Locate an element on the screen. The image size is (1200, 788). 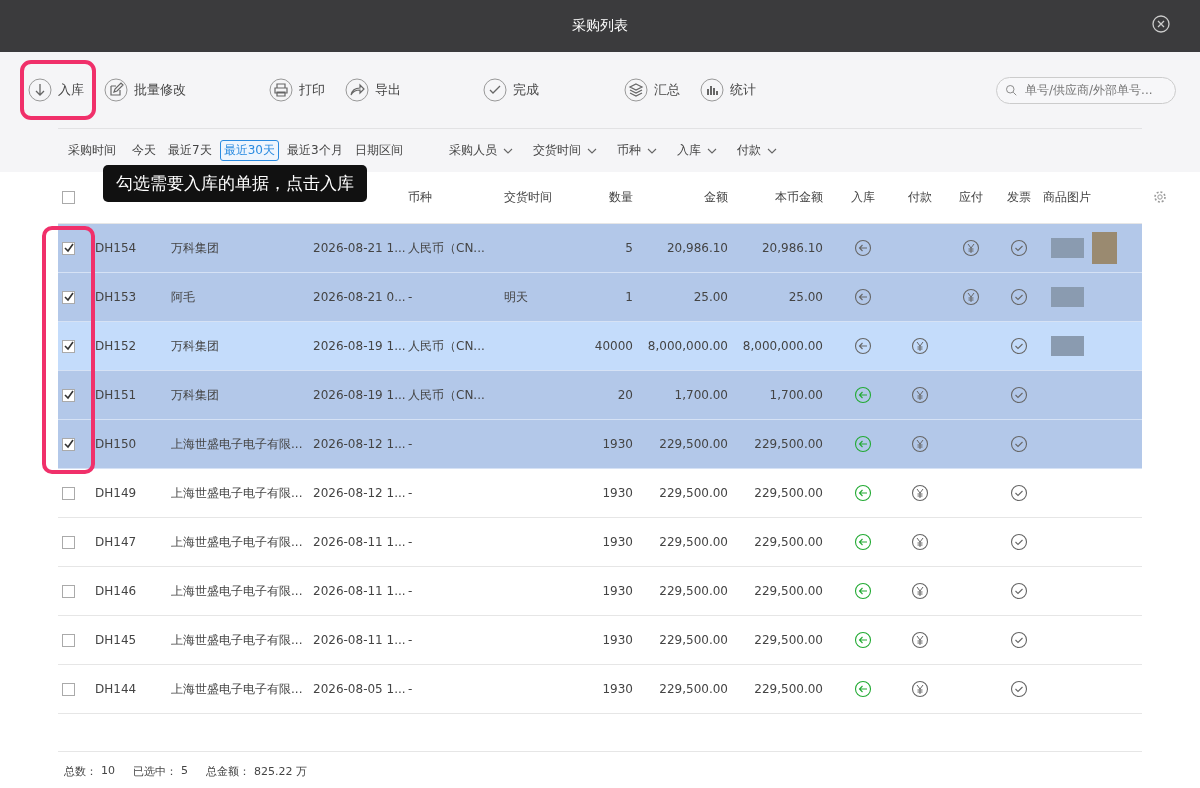
local-amount: 25.00 is located at coordinates (805, 297).